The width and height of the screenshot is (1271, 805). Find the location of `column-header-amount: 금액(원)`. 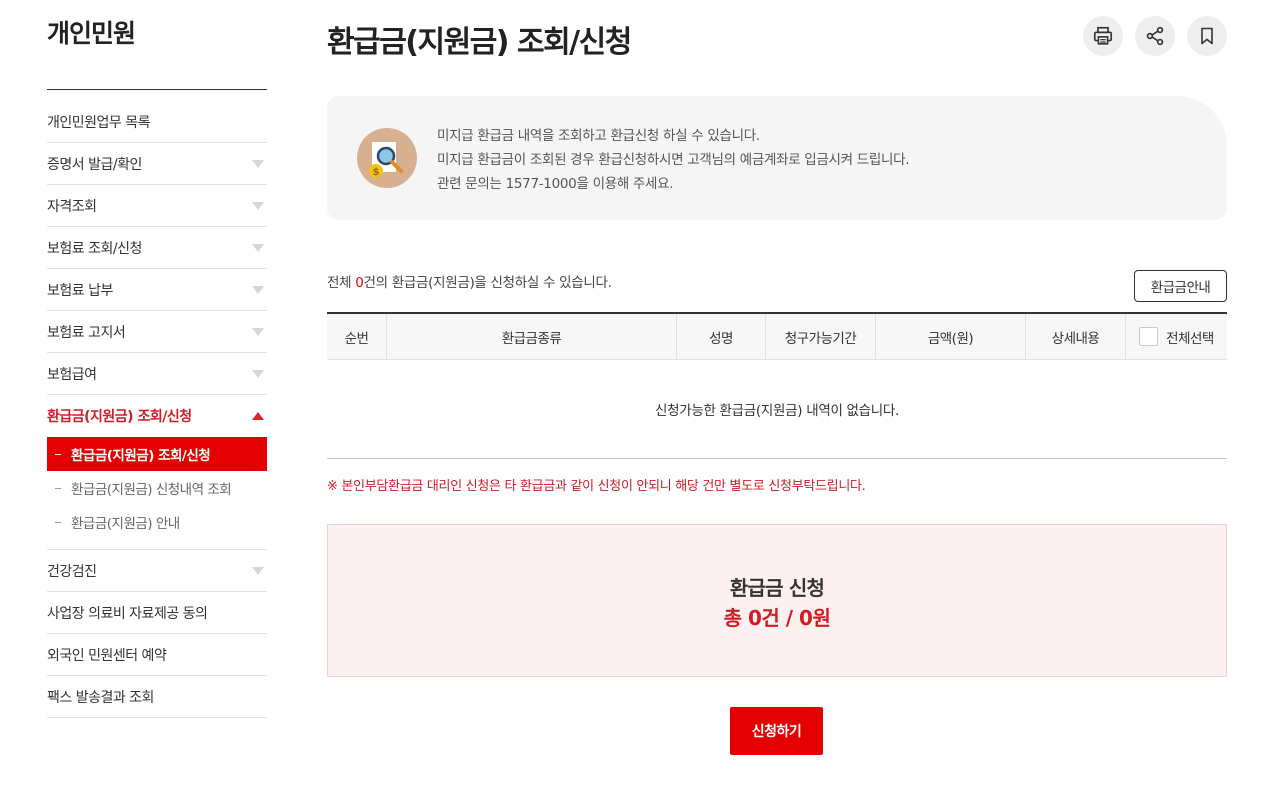

column-header-amount: 금액(원) is located at coordinates (951, 336).